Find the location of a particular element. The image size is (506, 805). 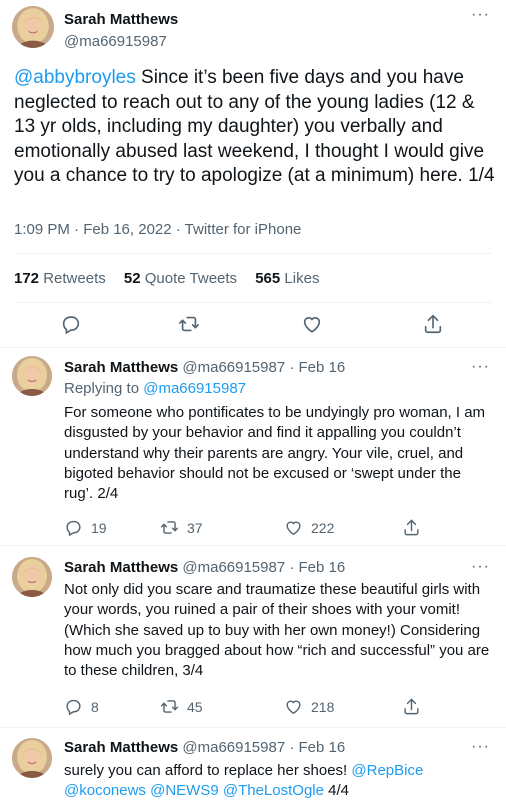

quotes-count: 52 is located at coordinates (132, 278).